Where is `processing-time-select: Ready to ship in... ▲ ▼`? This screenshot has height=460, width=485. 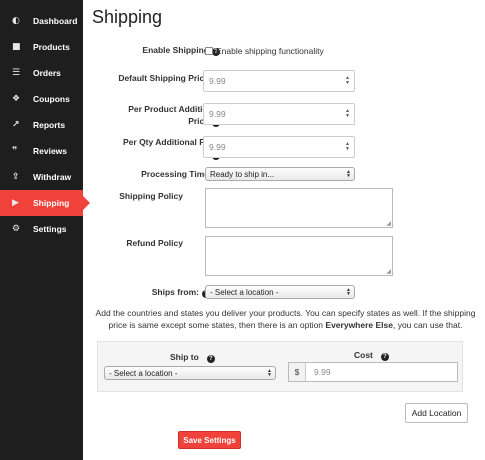 processing-time-select: Ready to ship in... ▲ ▼ is located at coordinates (280, 174).